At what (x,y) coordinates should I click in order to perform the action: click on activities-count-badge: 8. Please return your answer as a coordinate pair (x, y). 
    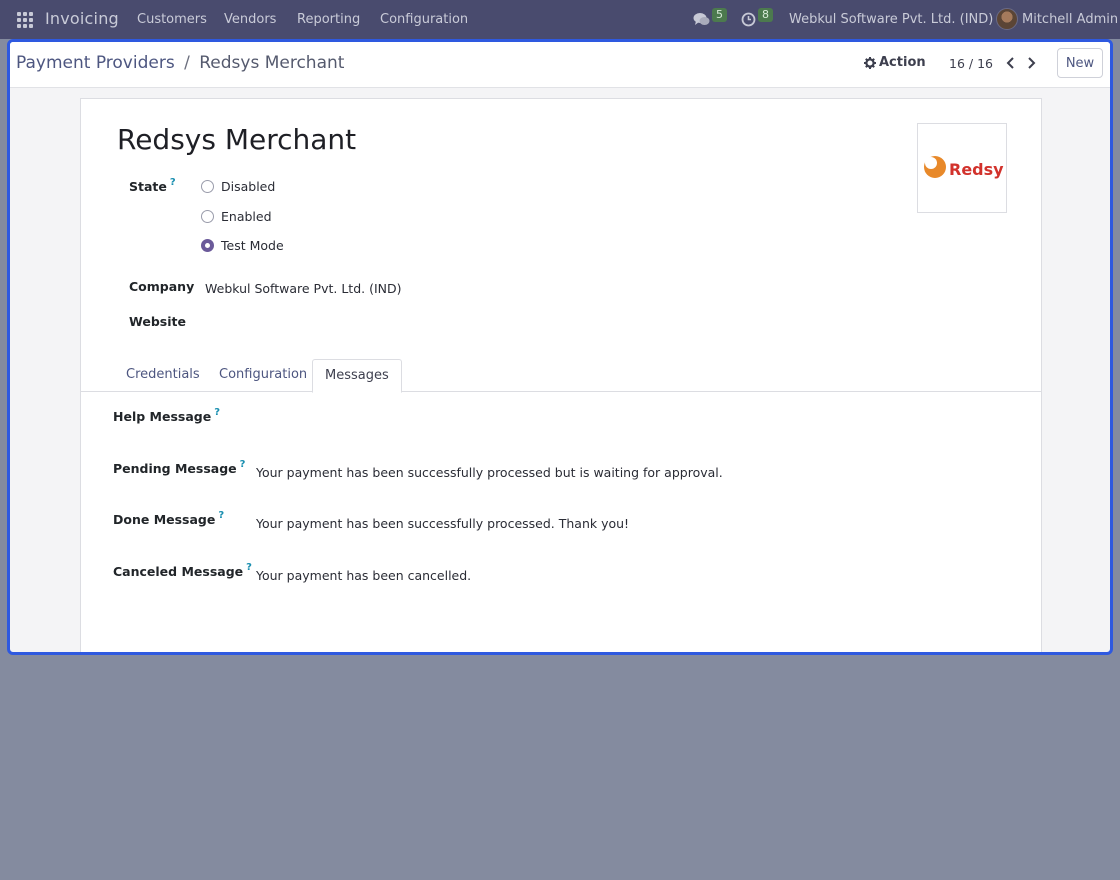
    Looking at the image, I should click on (765, 14).